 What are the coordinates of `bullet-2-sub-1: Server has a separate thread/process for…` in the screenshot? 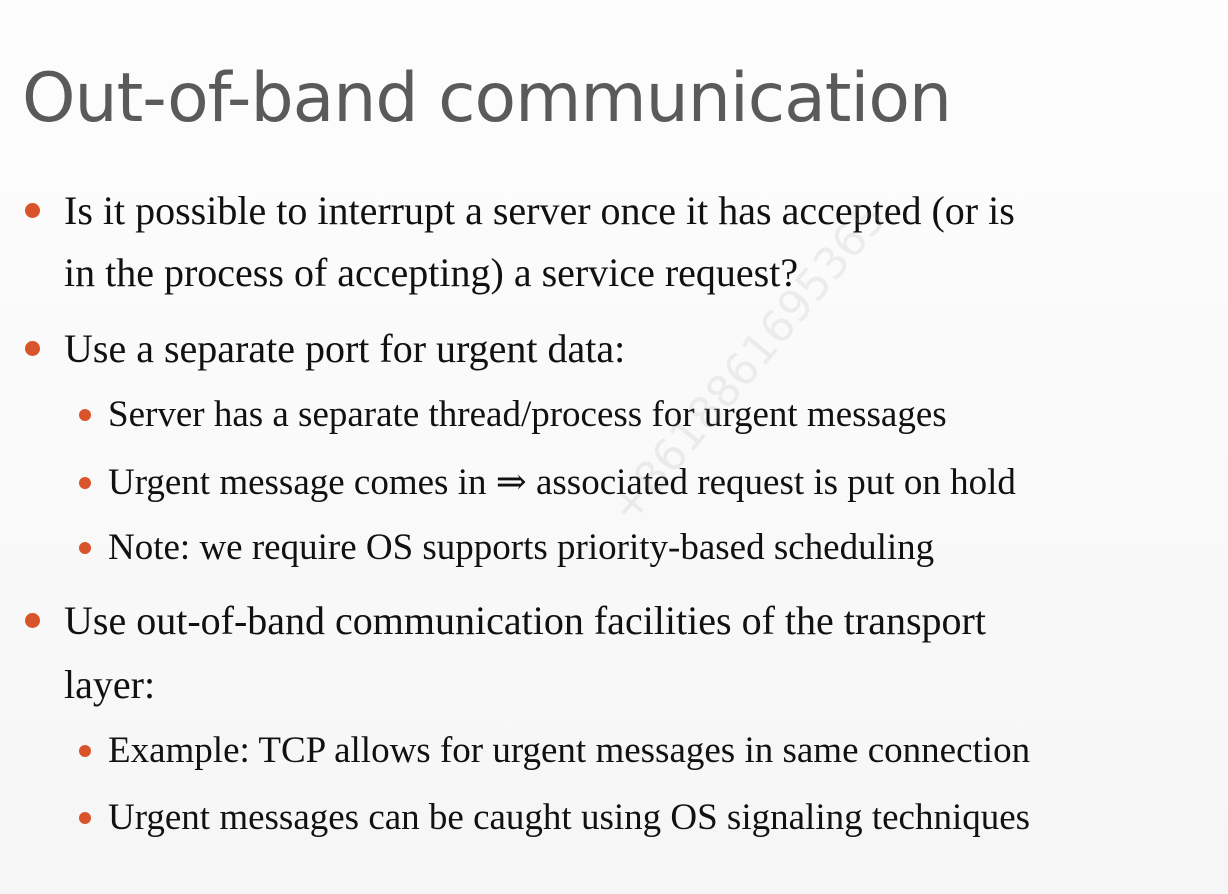 It's located at (527, 414).